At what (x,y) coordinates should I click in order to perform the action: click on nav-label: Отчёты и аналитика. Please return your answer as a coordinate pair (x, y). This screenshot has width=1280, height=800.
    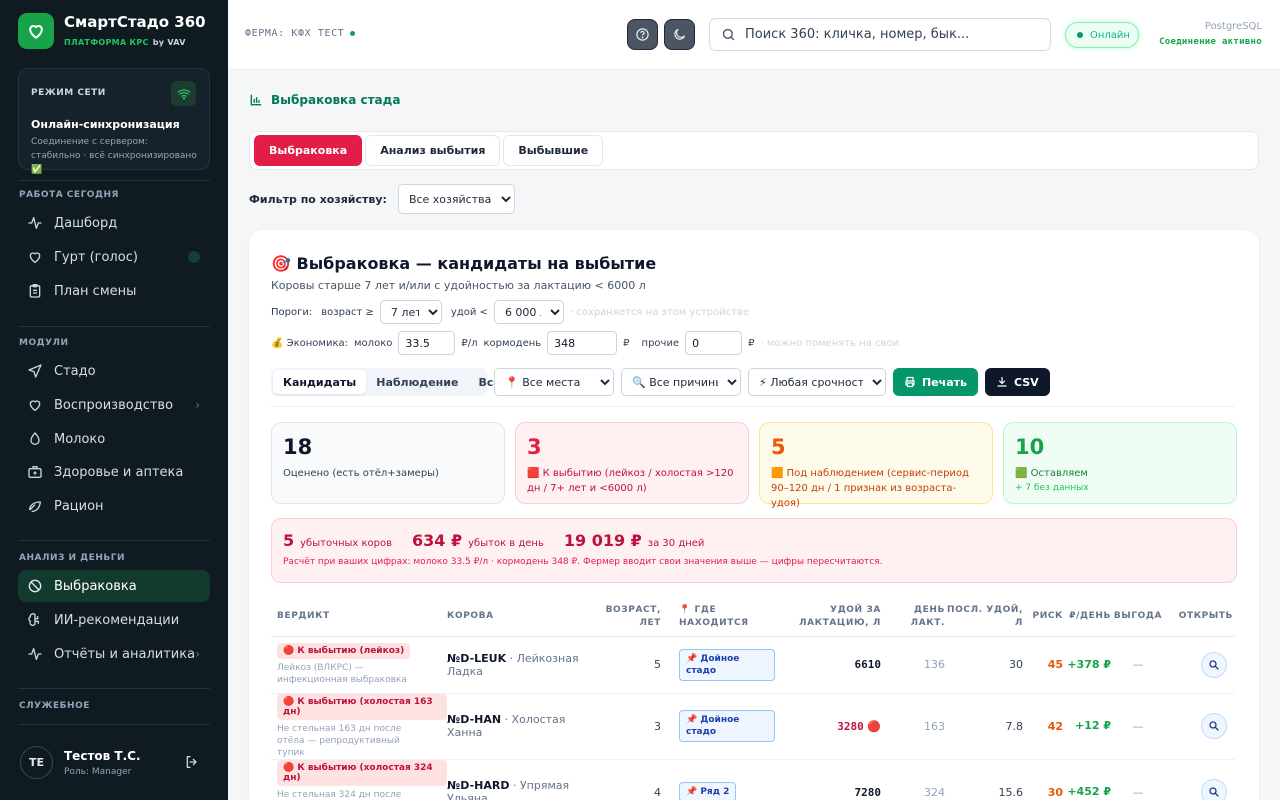
    Looking at the image, I should click on (125, 654).